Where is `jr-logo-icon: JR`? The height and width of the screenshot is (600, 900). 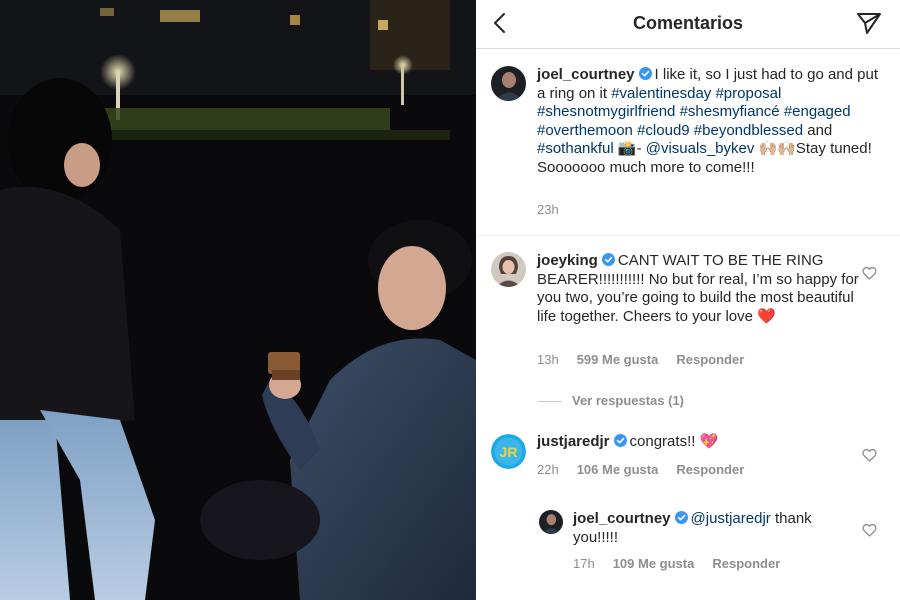
jr-logo-icon: JR is located at coordinates (508, 451).